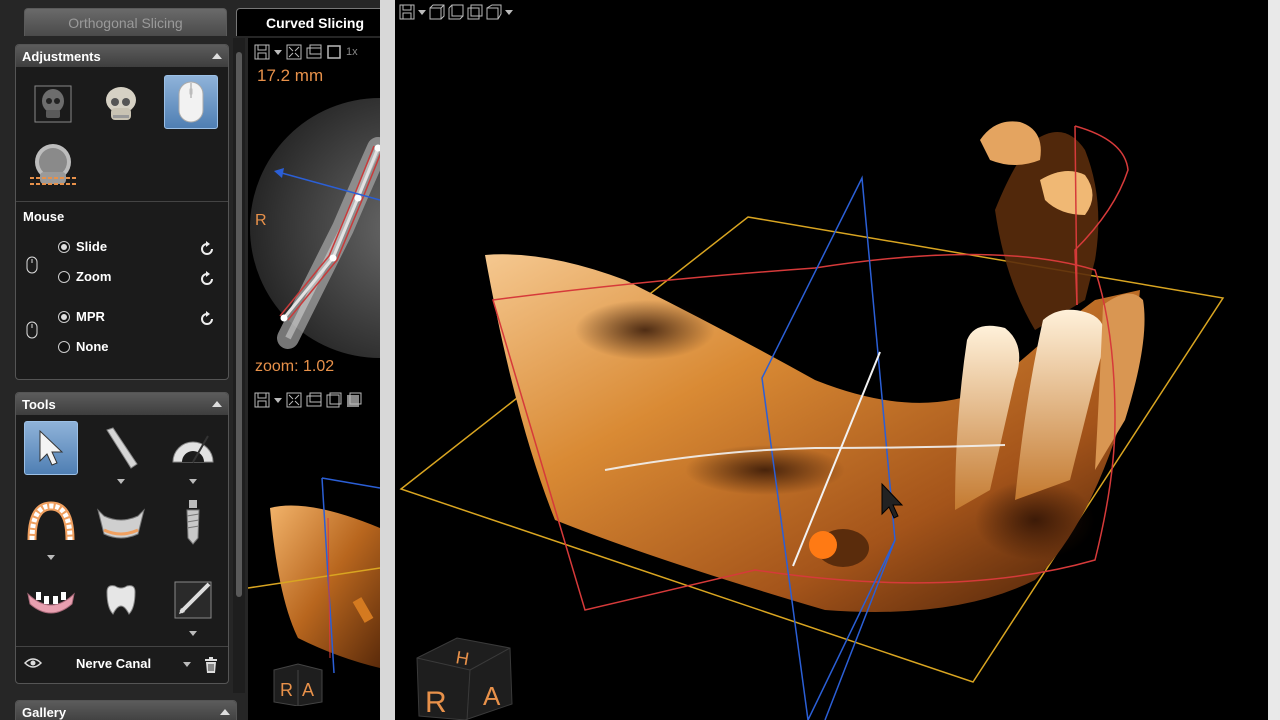 The width and height of the screenshot is (1280, 720). What do you see at coordinates (39, 404) in the screenshot?
I see `tools-title: Tools` at bounding box center [39, 404].